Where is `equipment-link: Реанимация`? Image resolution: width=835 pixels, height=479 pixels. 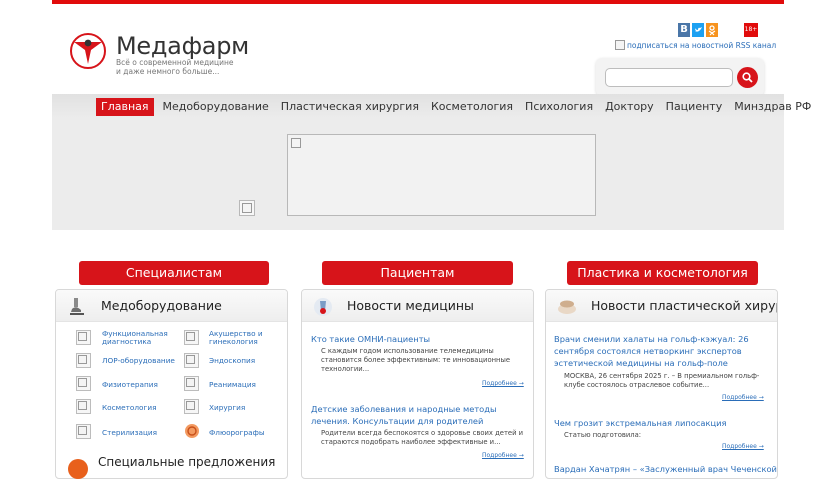 equipment-link: Реанимация is located at coordinates (244, 385).